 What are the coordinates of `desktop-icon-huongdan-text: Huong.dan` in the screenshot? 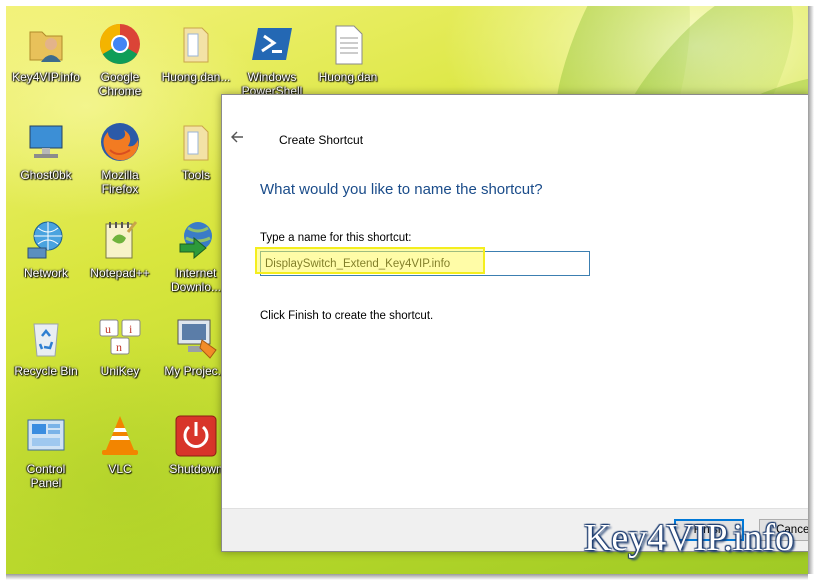 It's located at (348, 53).